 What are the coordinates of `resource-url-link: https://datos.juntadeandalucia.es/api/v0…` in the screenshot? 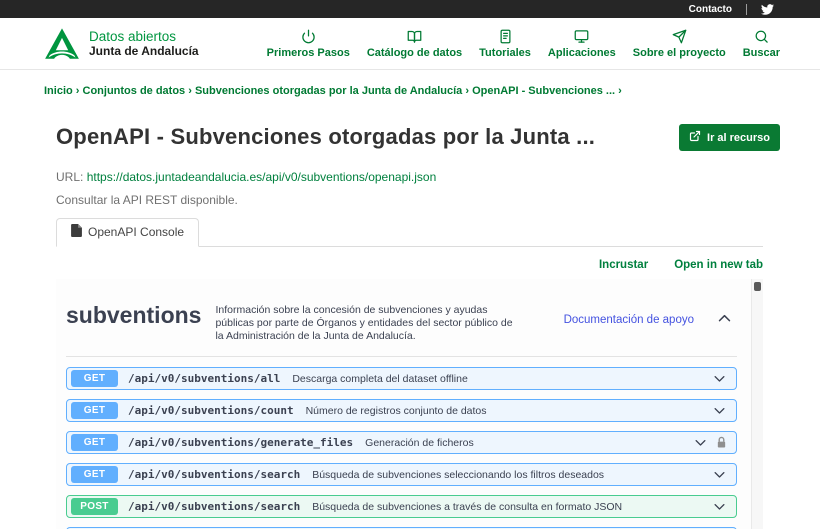 It's located at (262, 177).